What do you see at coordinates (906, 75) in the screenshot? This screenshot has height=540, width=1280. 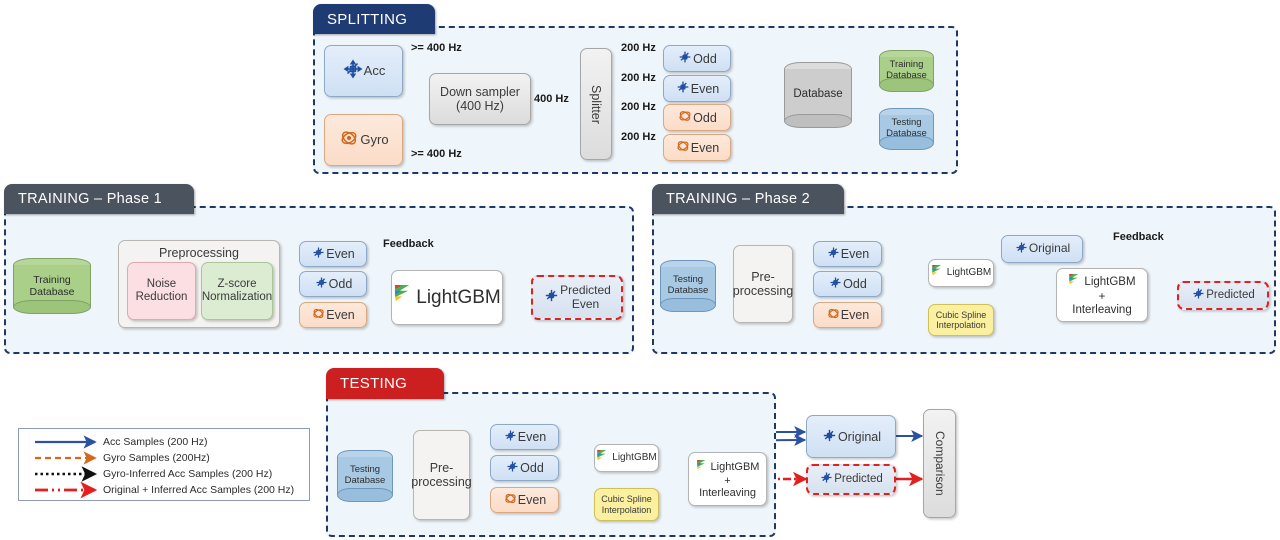 I see `training-db-line2: Database` at bounding box center [906, 75].